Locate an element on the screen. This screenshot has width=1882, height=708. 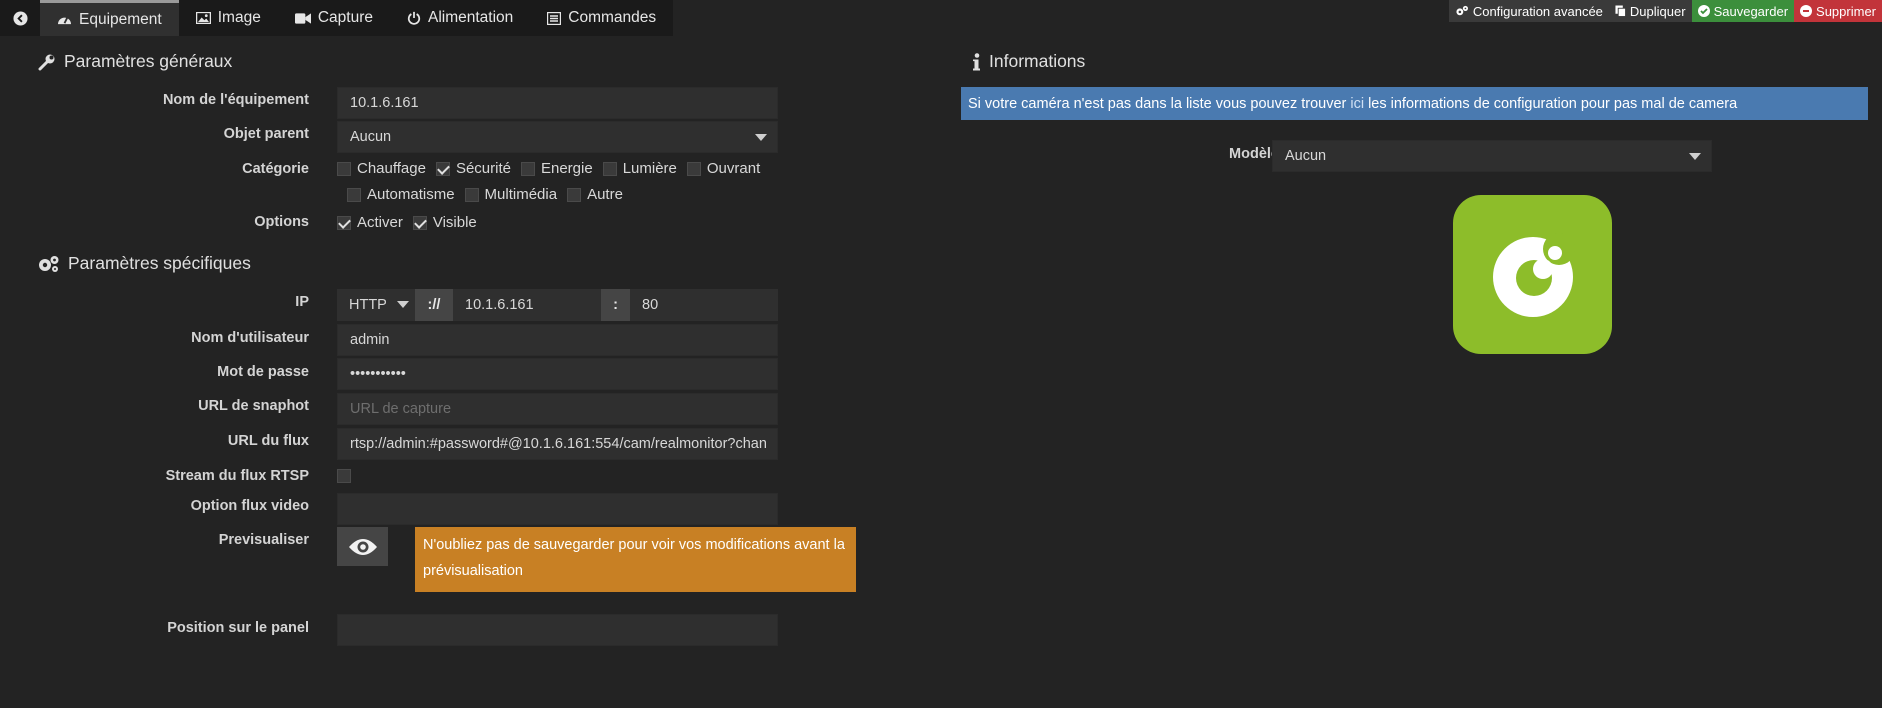
list-icon is located at coordinates (554, 18).